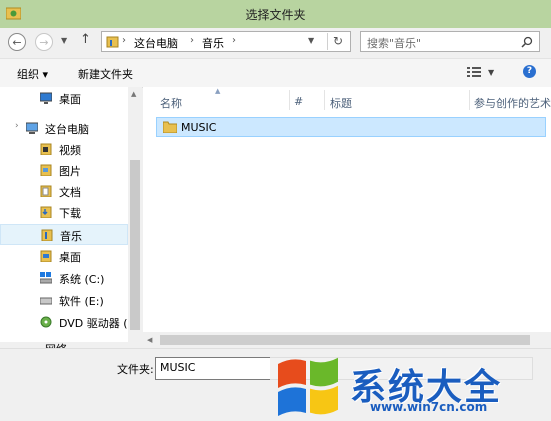  What do you see at coordinates (429, 407) in the screenshot?
I see `watermark-url: www.win7cn.com` at bounding box center [429, 407].